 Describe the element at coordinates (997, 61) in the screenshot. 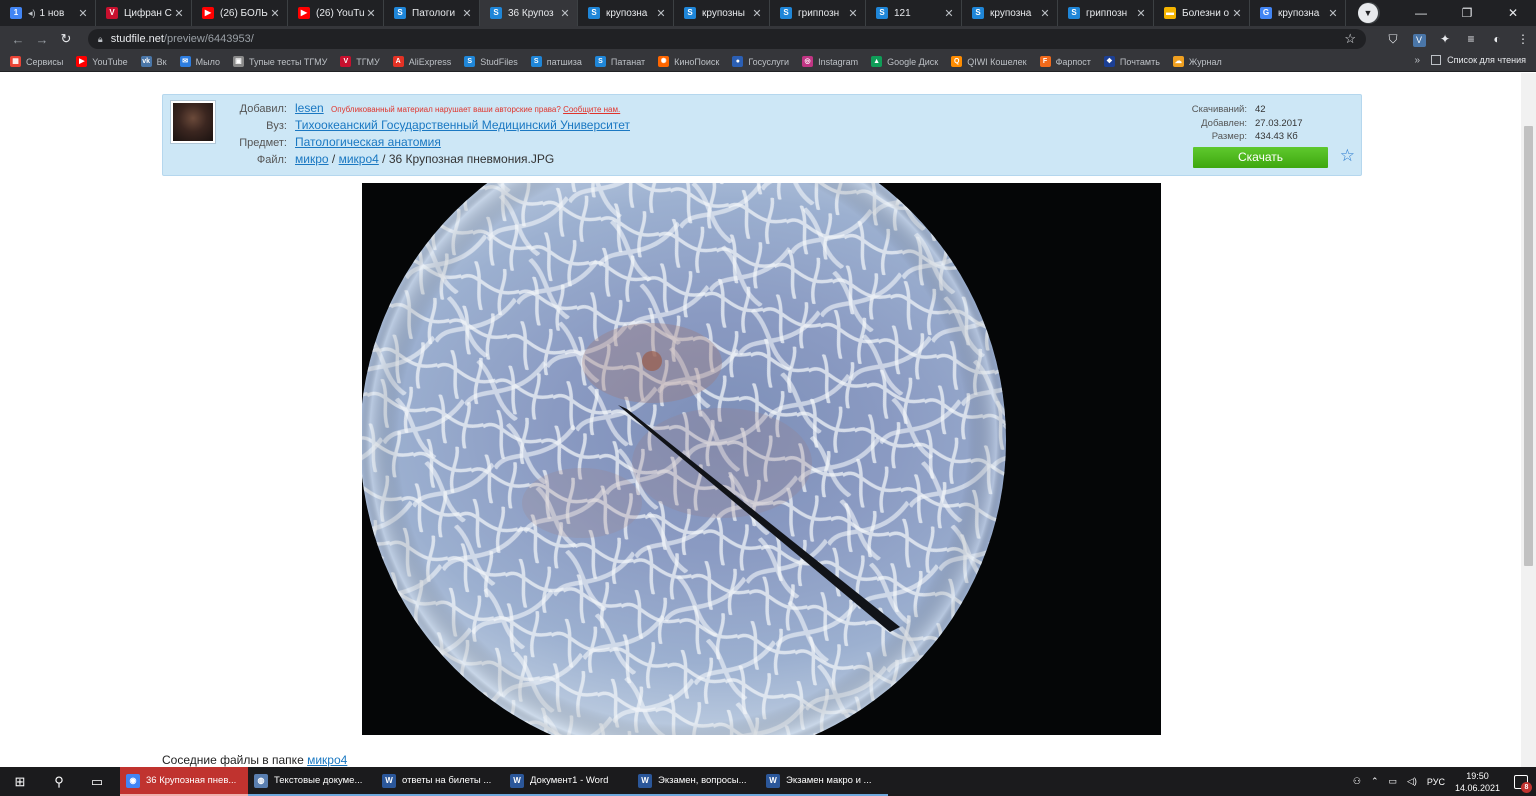

I see `bookmark-label: QIWI Кошелек` at that location.